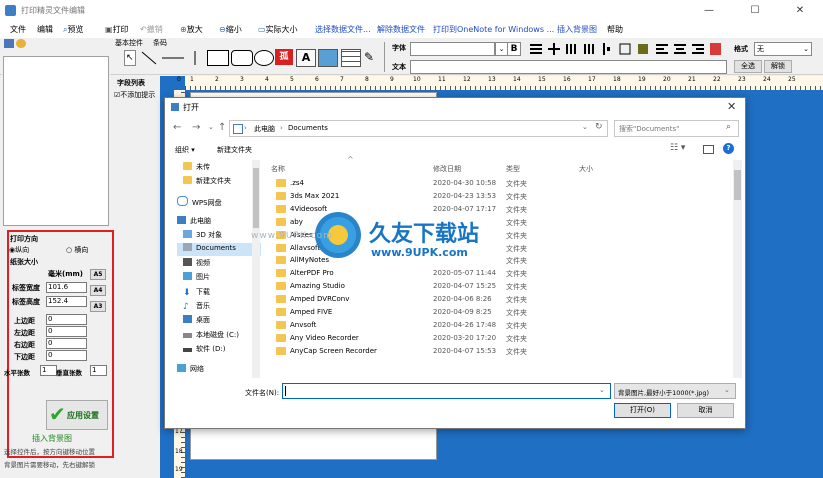  What do you see at coordinates (586, 169) in the screenshot?
I see `column-size: 大小` at bounding box center [586, 169].